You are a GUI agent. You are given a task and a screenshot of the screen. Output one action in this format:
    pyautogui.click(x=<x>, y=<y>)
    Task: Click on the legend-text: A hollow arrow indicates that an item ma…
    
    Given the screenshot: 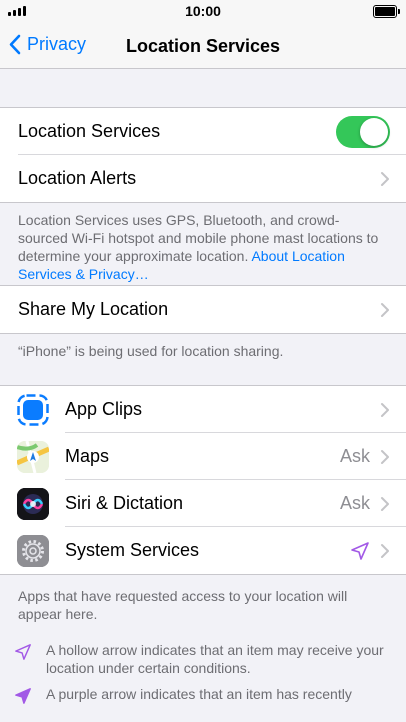 What is the action you would take?
    pyautogui.click(x=215, y=659)
    